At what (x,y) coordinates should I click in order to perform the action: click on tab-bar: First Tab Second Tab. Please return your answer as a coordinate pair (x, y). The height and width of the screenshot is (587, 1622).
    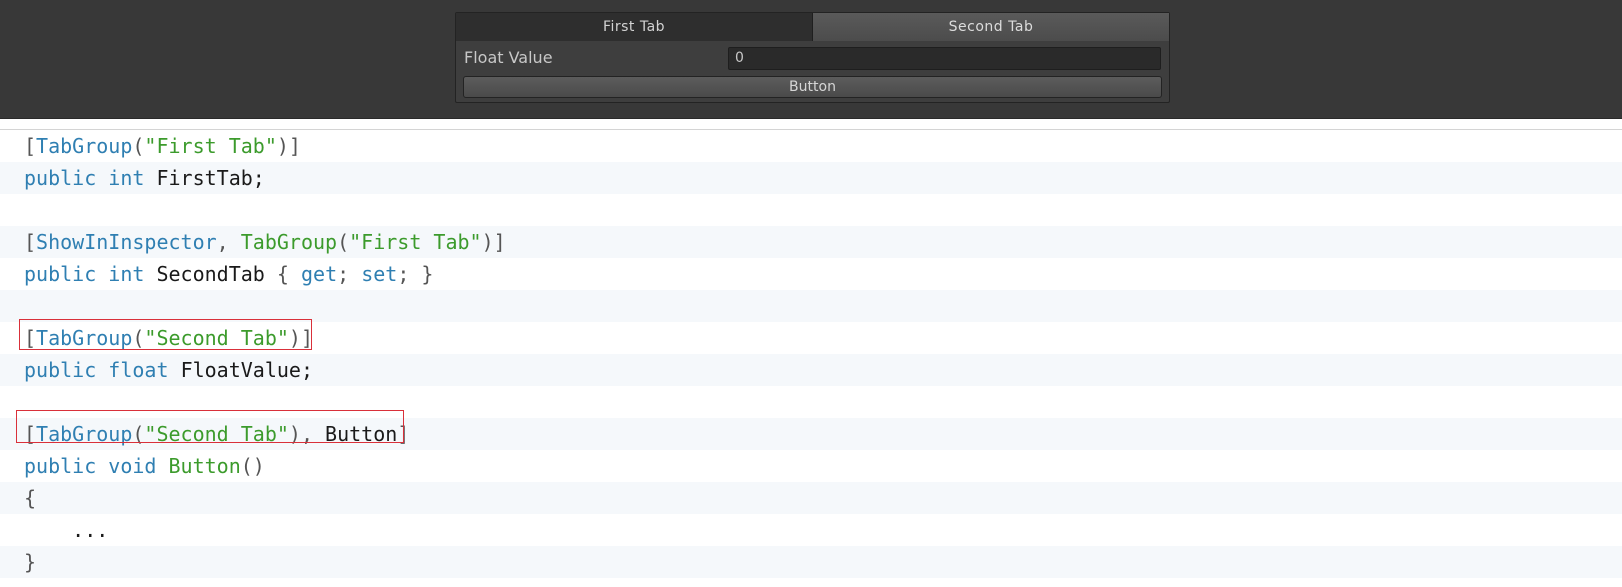
    Looking at the image, I should click on (812, 27).